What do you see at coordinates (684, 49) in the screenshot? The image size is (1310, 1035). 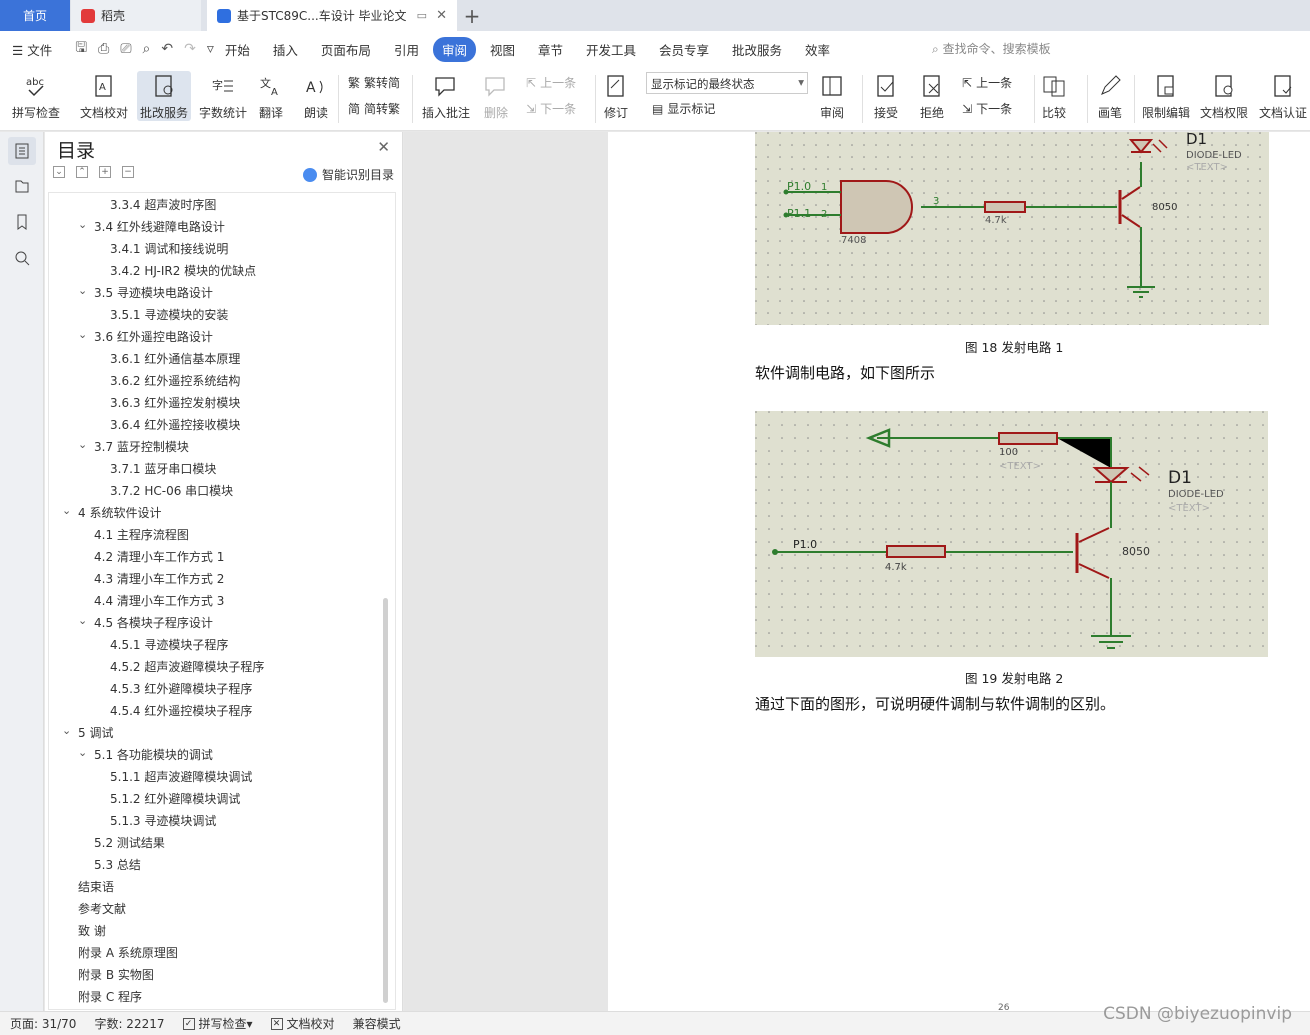 I see `menu-member: 会员专享` at bounding box center [684, 49].